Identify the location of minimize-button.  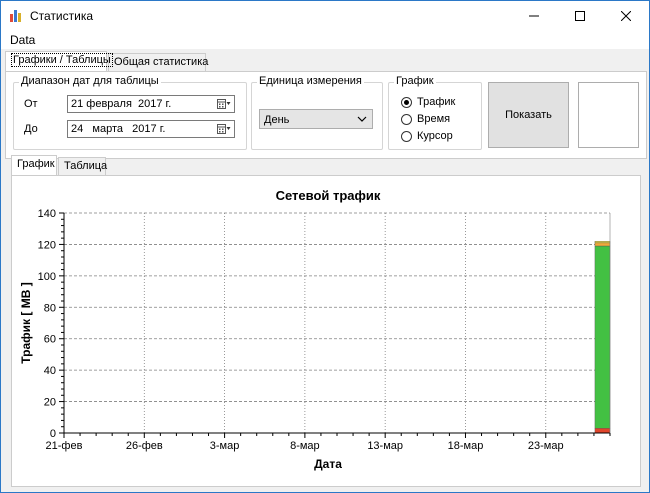
(534, 15).